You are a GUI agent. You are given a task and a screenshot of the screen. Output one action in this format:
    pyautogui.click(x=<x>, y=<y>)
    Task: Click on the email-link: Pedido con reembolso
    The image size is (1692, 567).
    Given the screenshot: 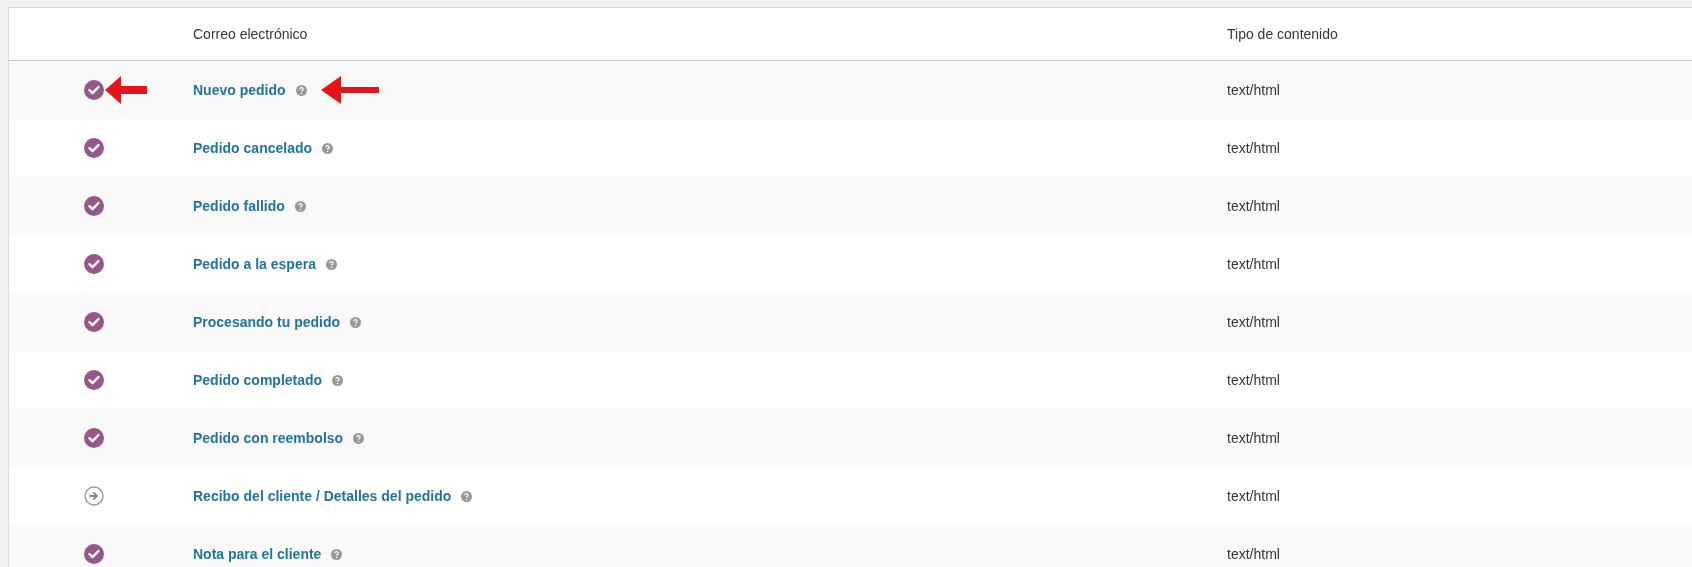 What is the action you would take?
    pyautogui.click(x=268, y=438)
    